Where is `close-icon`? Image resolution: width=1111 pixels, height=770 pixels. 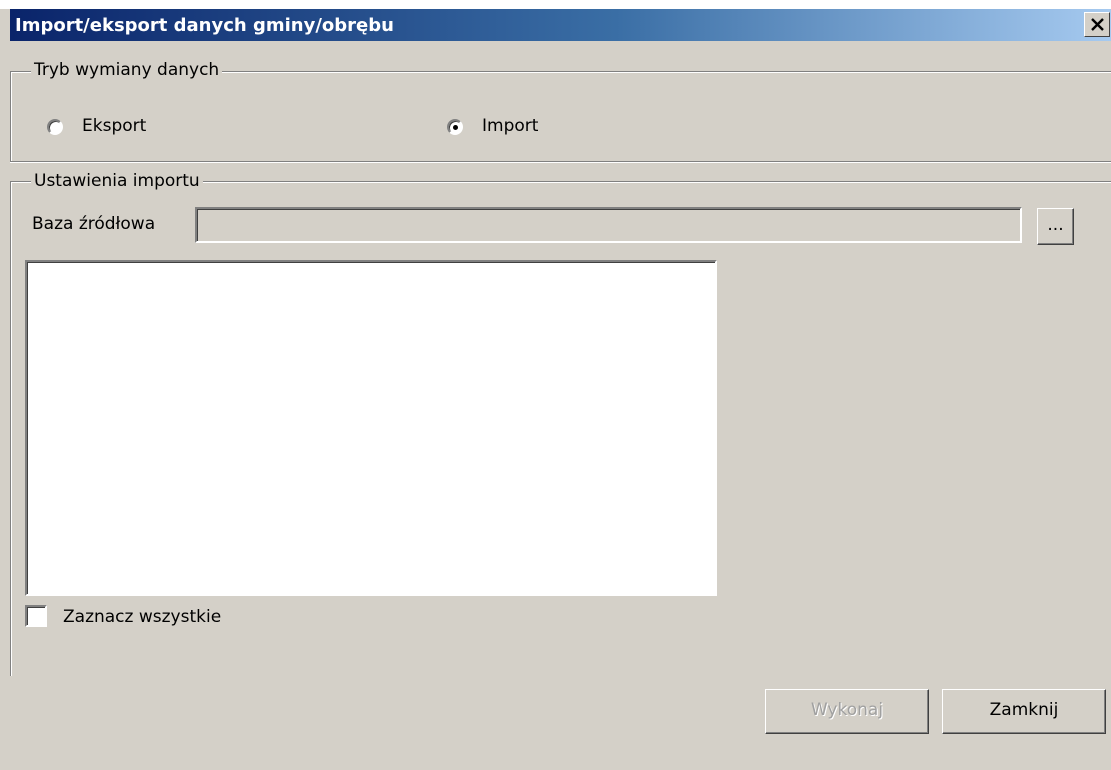 close-icon is located at coordinates (1097, 24).